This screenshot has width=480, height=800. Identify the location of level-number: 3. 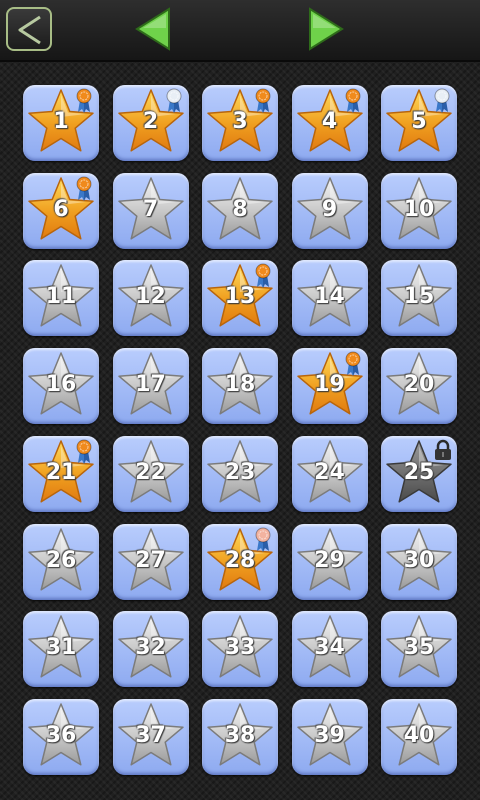
(240, 121).